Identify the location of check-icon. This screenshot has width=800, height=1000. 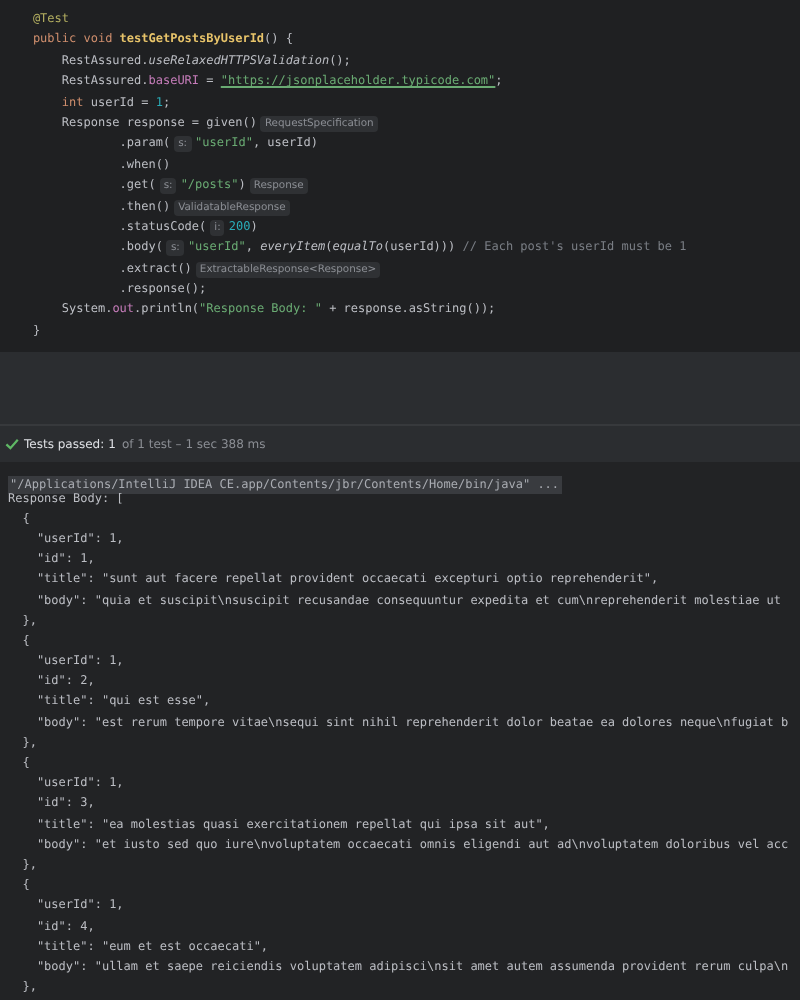
(12, 444).